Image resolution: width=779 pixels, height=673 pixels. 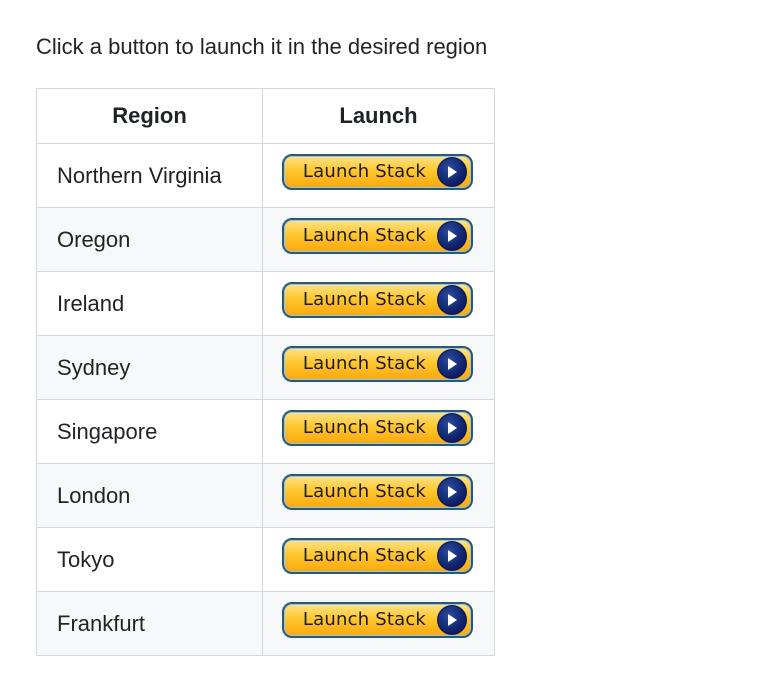 I want to click on launch-column-header: Launch, so click(x=378, y=116).